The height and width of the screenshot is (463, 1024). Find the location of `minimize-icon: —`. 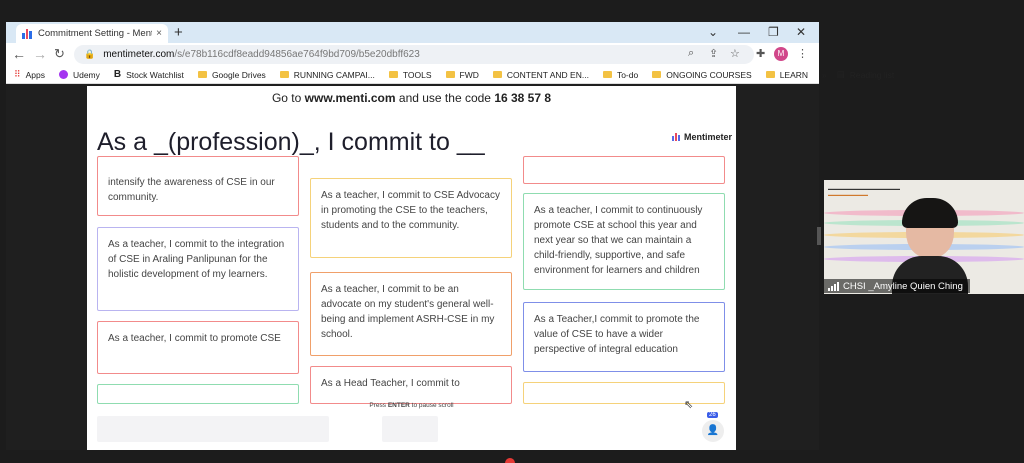

minimize-icon: — is located at coordinates (744, 32).